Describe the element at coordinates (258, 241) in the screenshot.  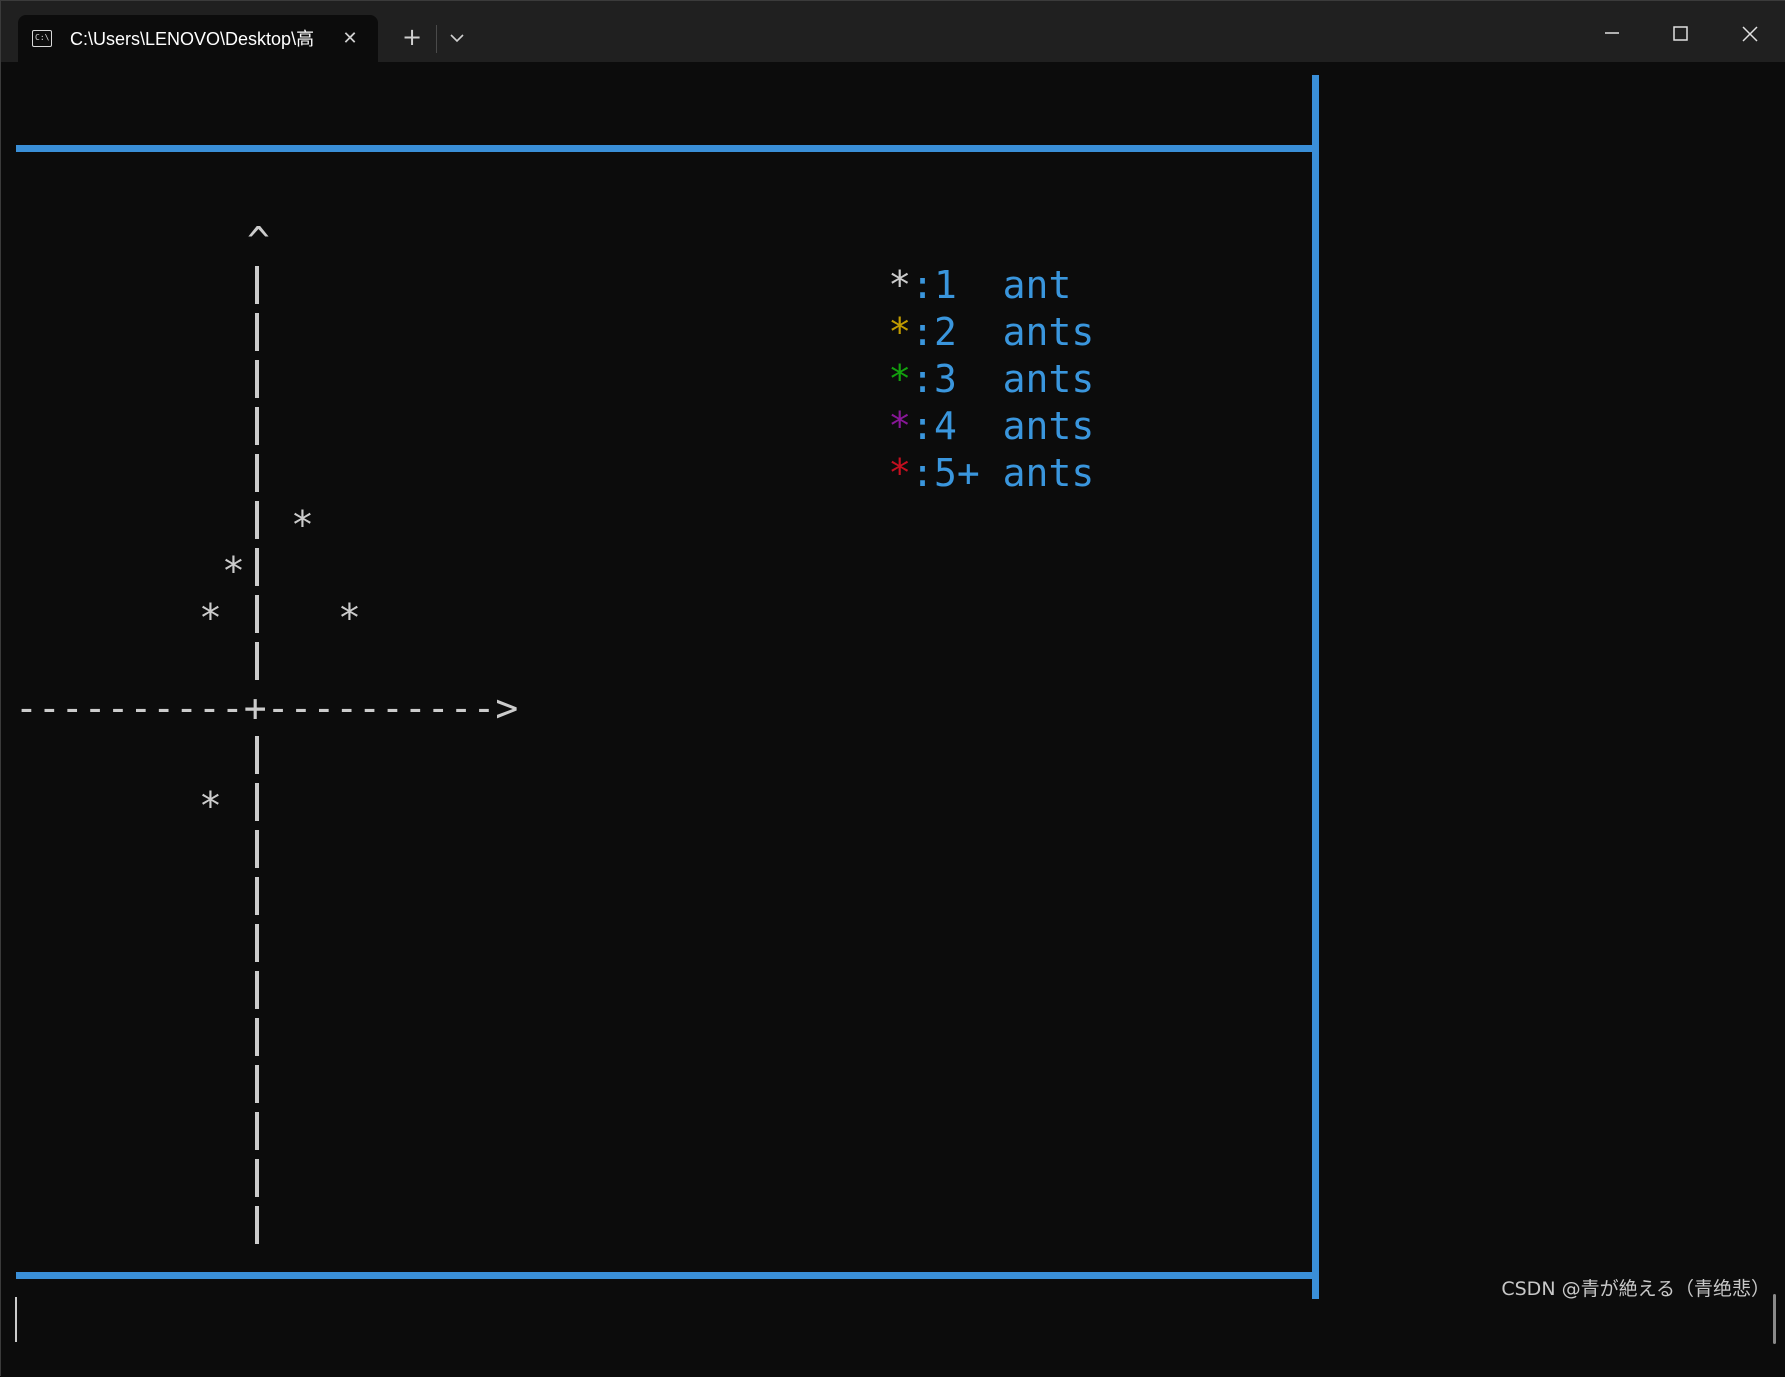
I see `y-axis-arrow: ^` at that location.